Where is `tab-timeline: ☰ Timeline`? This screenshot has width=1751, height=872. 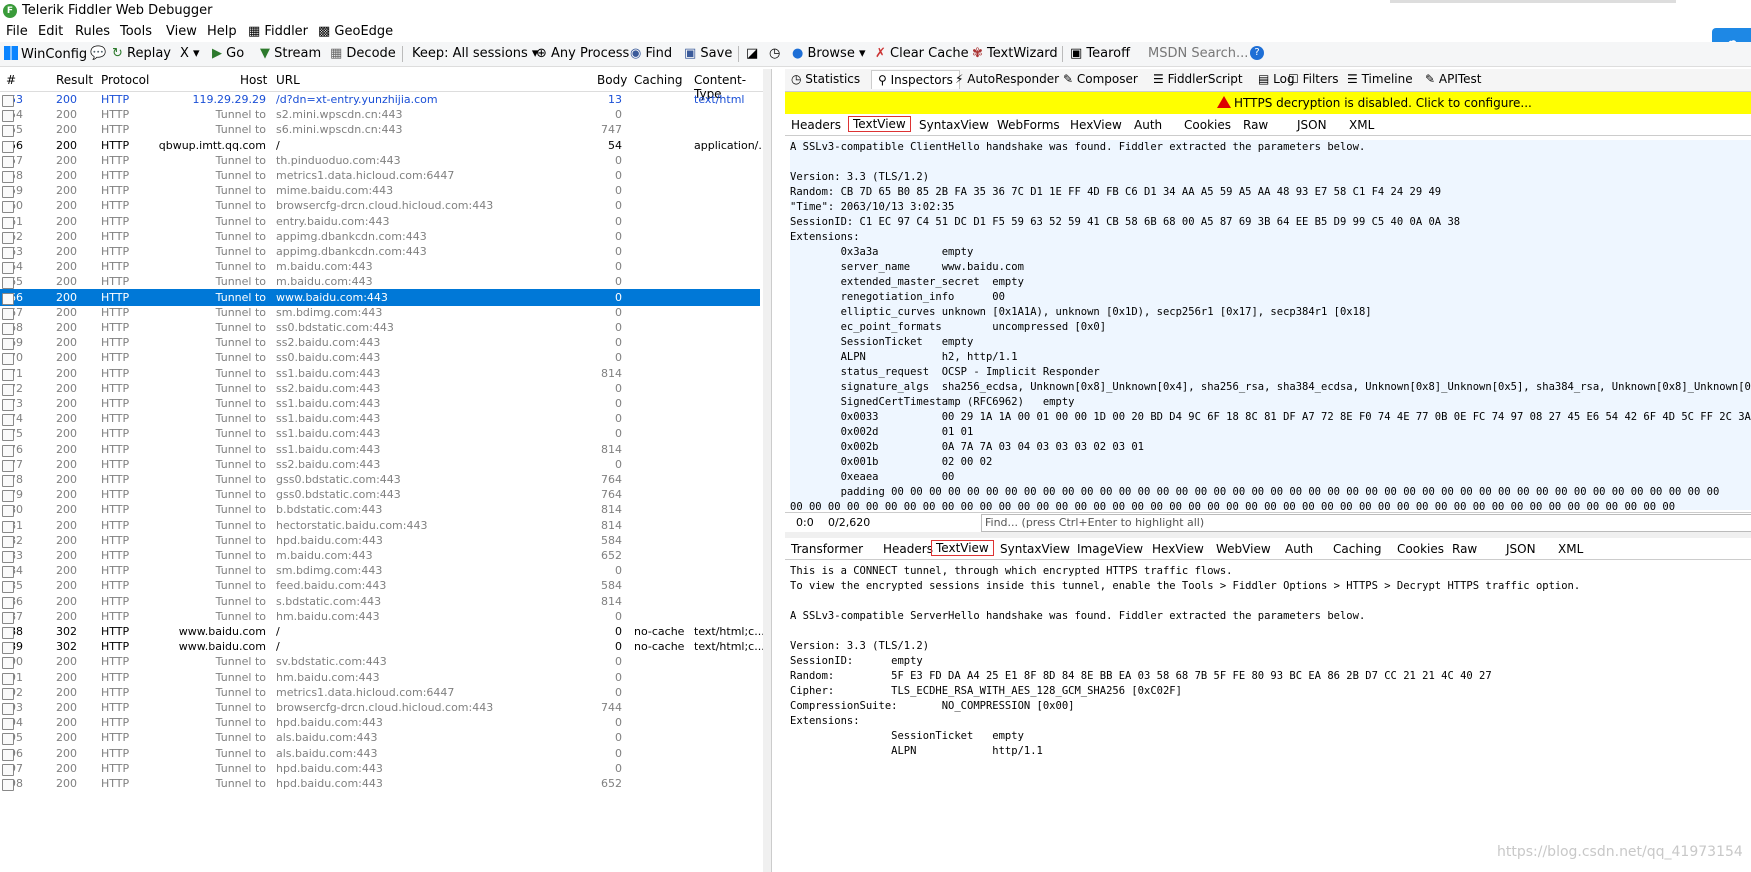
tab-timeline: ☰ Timeline is located at coordinates (1380, 79).